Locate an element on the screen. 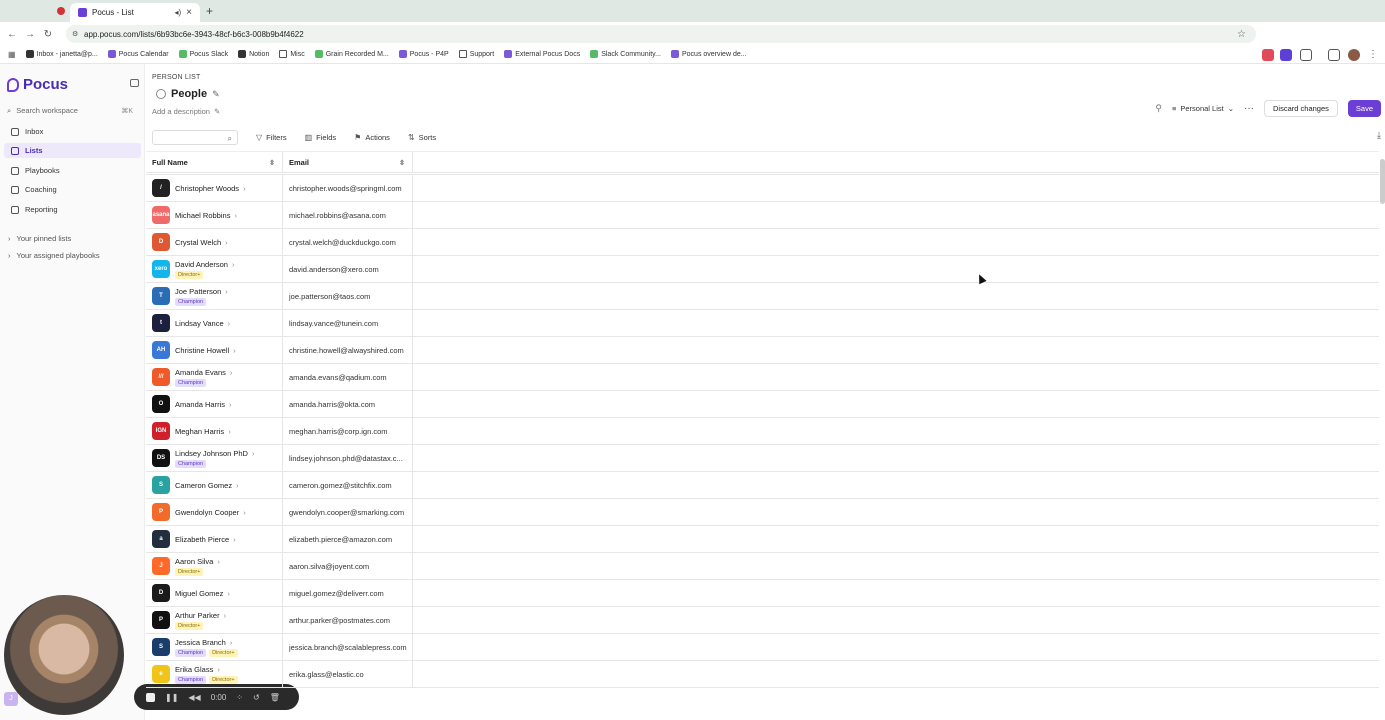  full-name-cell: e Erika Glass › Champion Director+ is located at coordinates (214, 674).